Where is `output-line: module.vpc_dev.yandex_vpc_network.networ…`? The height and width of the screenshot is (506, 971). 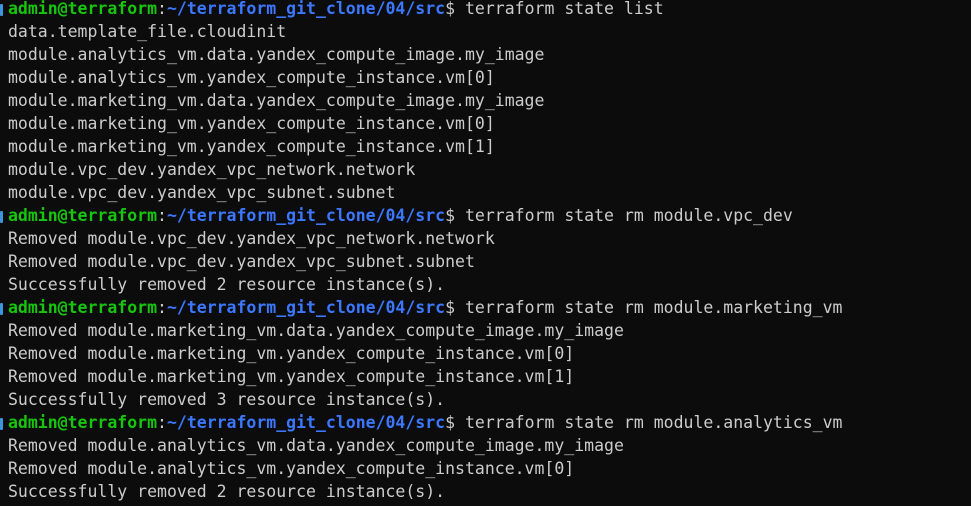 output-line: module.vpc_dev.yandex_vpc_network.networ… is located at coordinates (212, 169).